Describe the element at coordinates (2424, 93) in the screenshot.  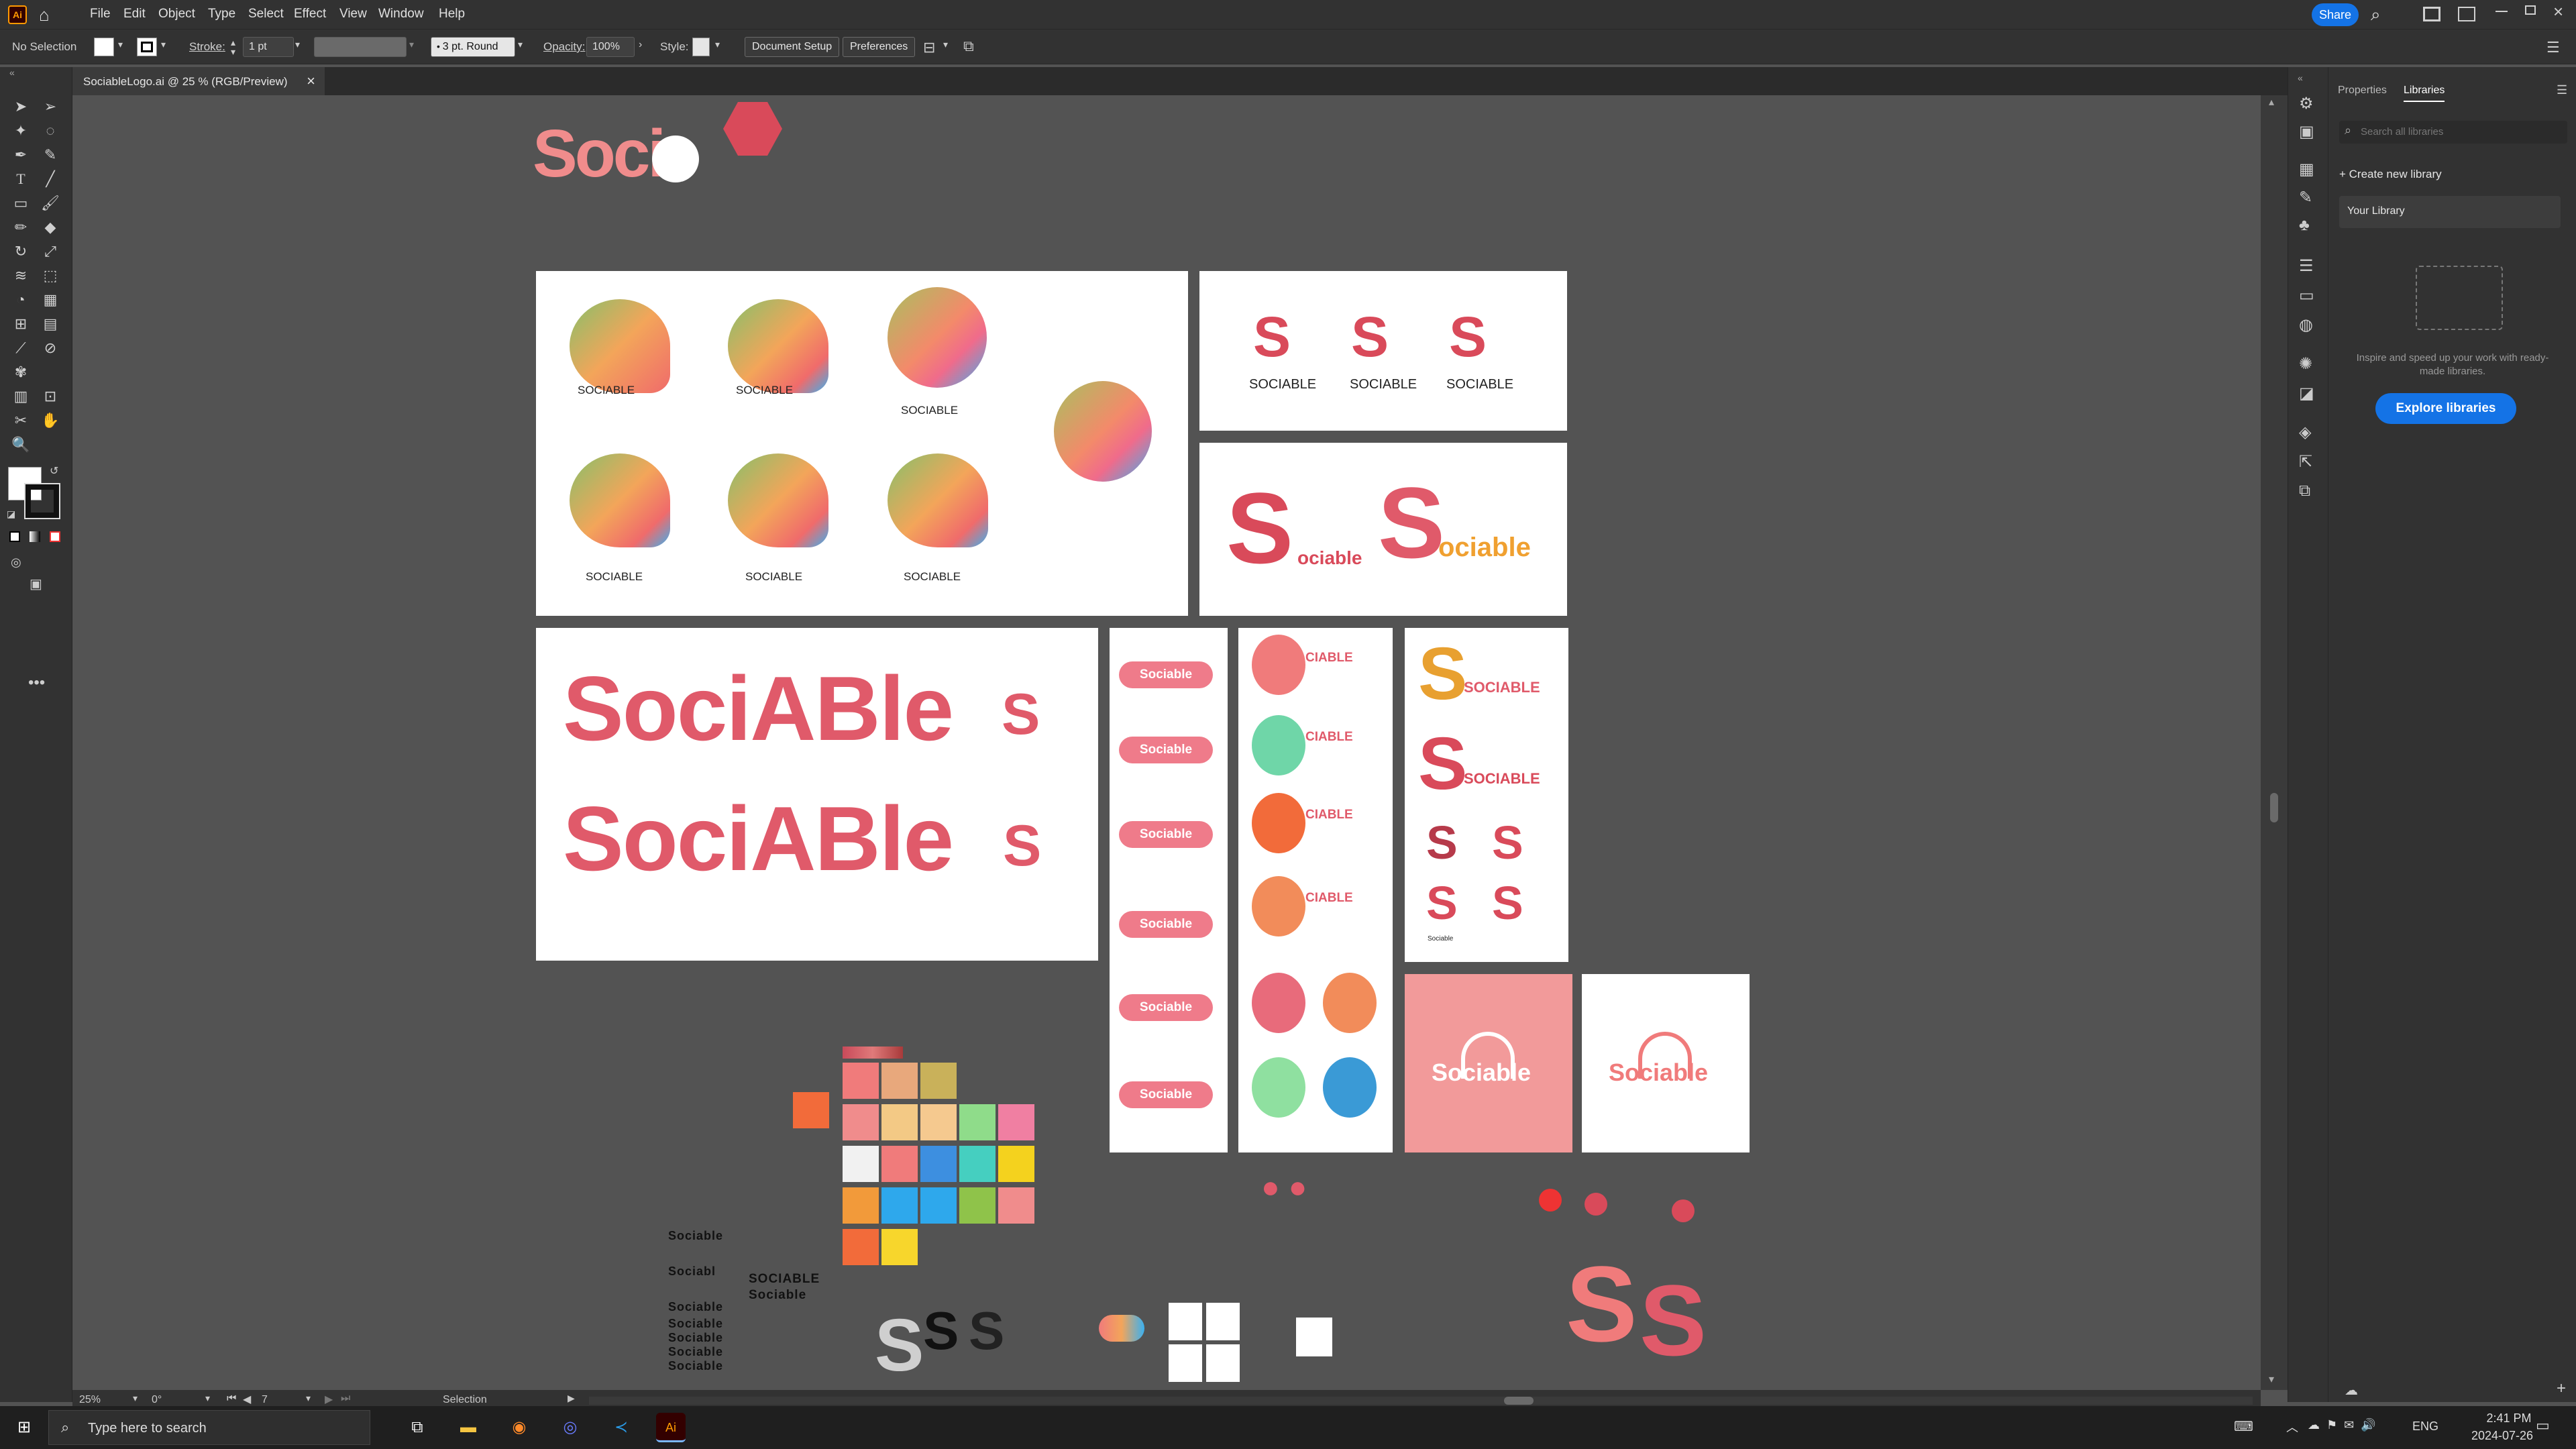
I see `tab-libraries: Libraries` at that location.